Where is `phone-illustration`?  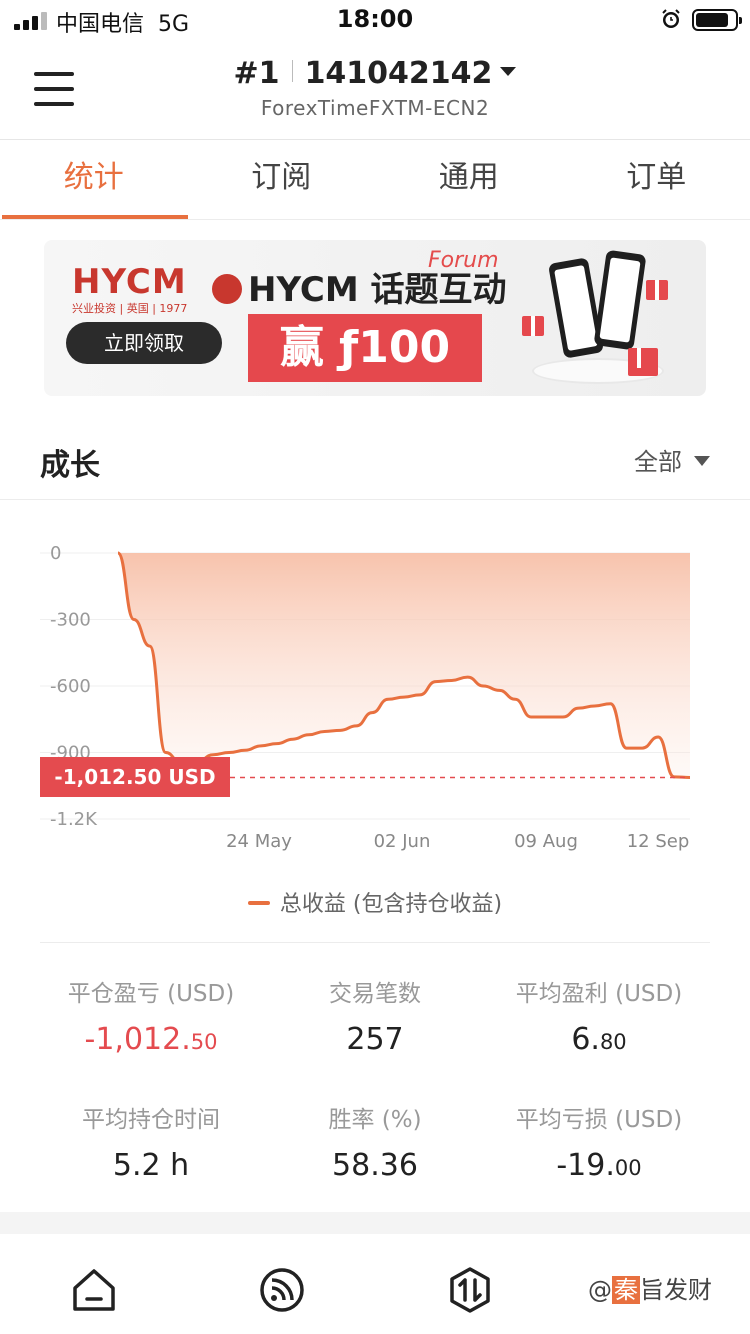 phone-illustration is located at coordinates (620, 300).